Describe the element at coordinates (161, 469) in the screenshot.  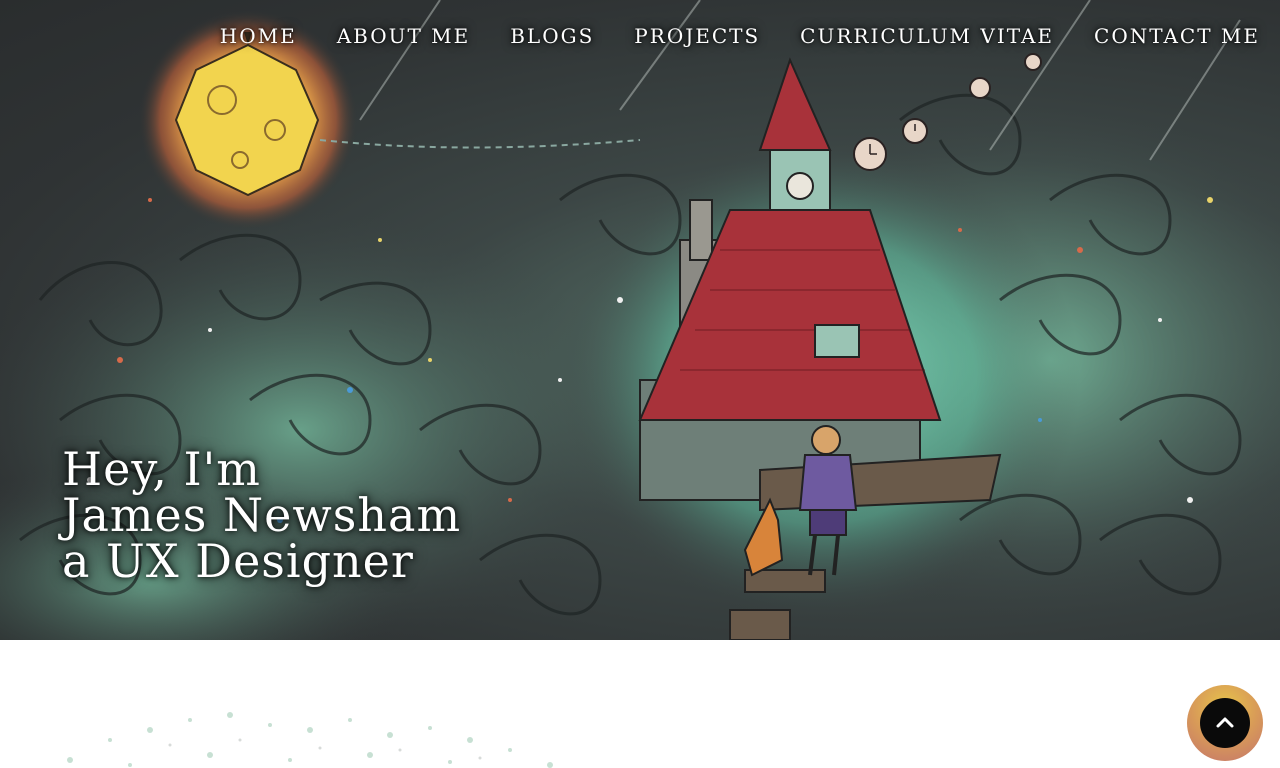
I see `hero-greeting: Hey, I'm` at that location.